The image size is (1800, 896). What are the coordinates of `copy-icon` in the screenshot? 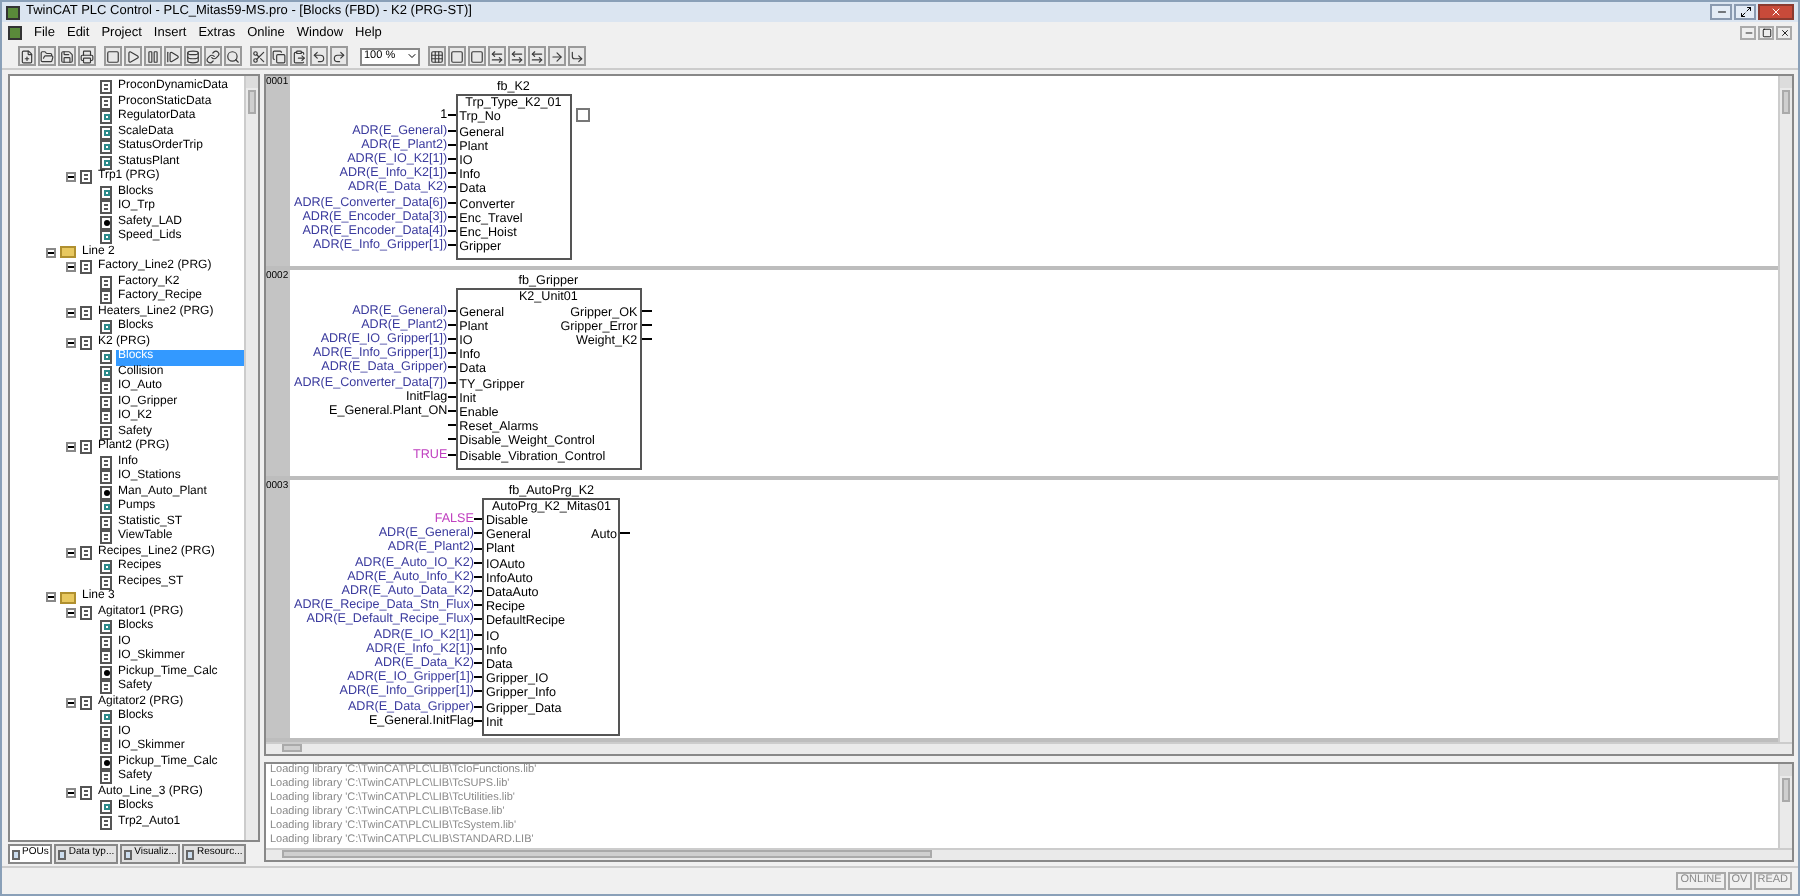 It's located at (279, 56).